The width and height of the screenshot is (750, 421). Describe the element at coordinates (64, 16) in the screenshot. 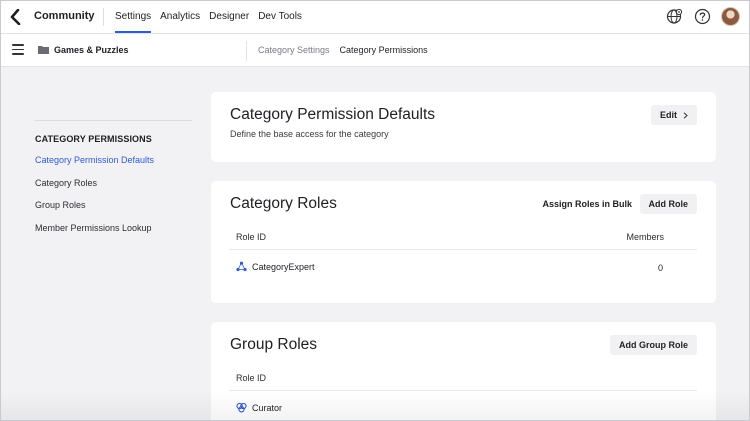

I see `app-name: Community` at that location.